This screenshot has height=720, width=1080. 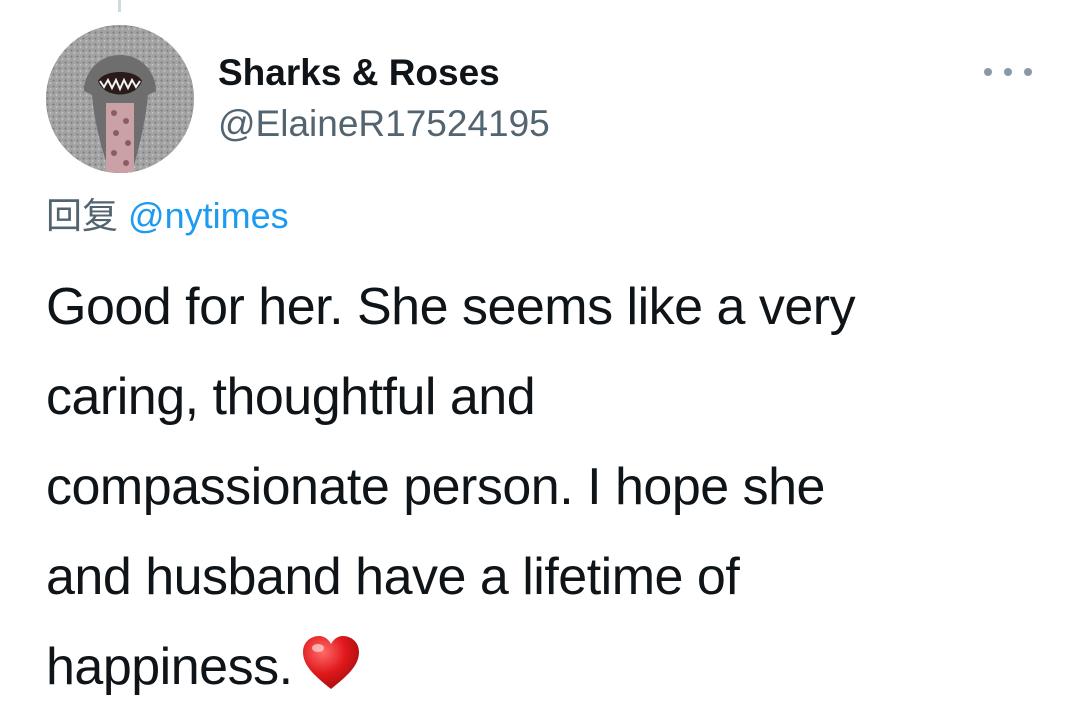 What do you see at coordinates (359, 73) in the screenshot?
I see `author-display-name: Sharks & Roses` at bounding box center [359, 73].